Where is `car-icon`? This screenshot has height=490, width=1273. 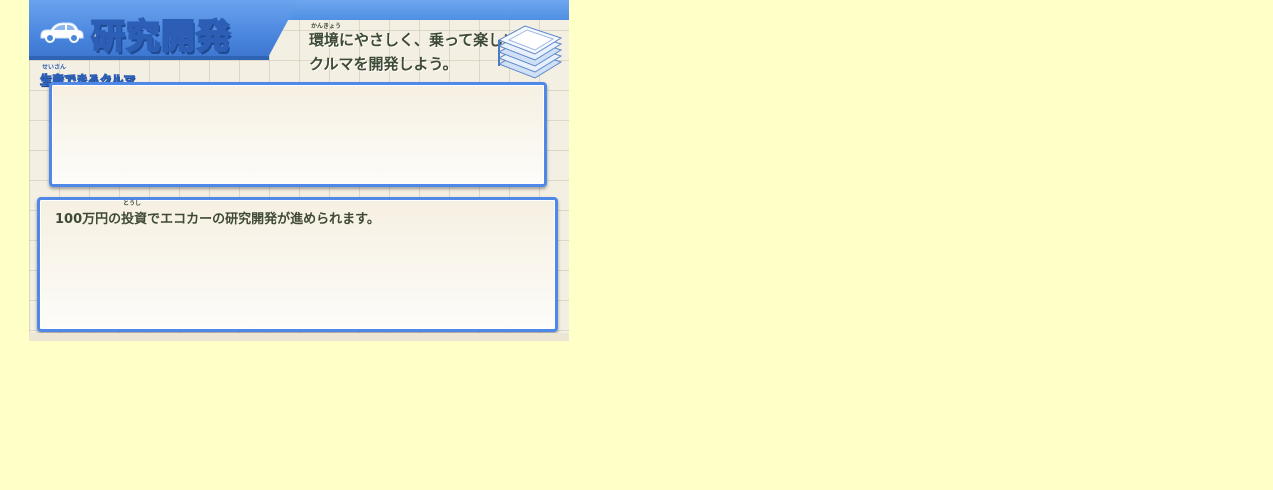 car-icon is located at coordinates (62, 32).